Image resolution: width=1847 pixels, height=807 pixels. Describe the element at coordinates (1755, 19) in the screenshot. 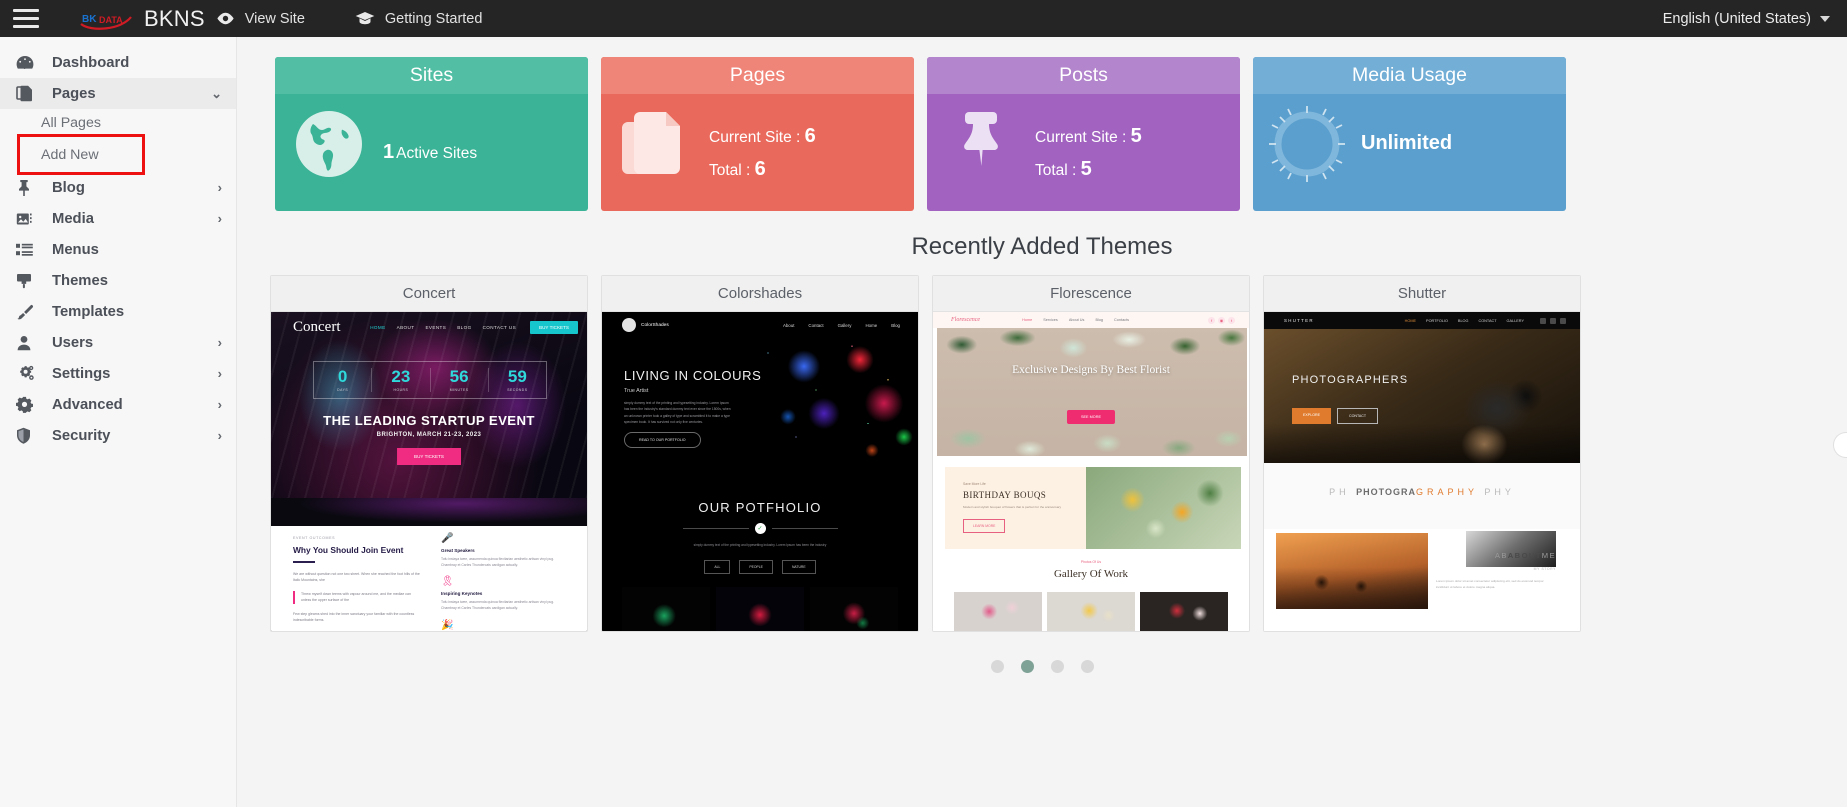

I see `language-selector: English (United States)` at that location.